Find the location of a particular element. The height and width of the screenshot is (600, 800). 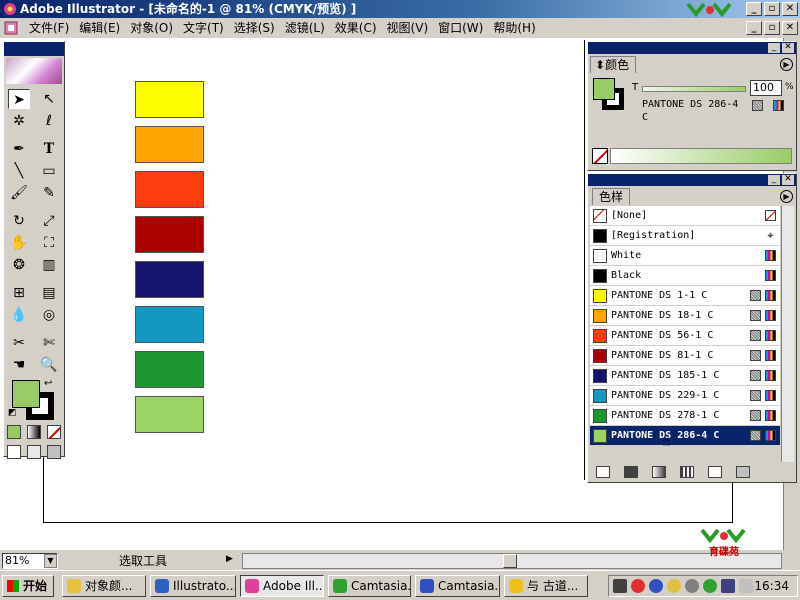

full-screen-menu-mode-icon is located at coordinates (34, 452).